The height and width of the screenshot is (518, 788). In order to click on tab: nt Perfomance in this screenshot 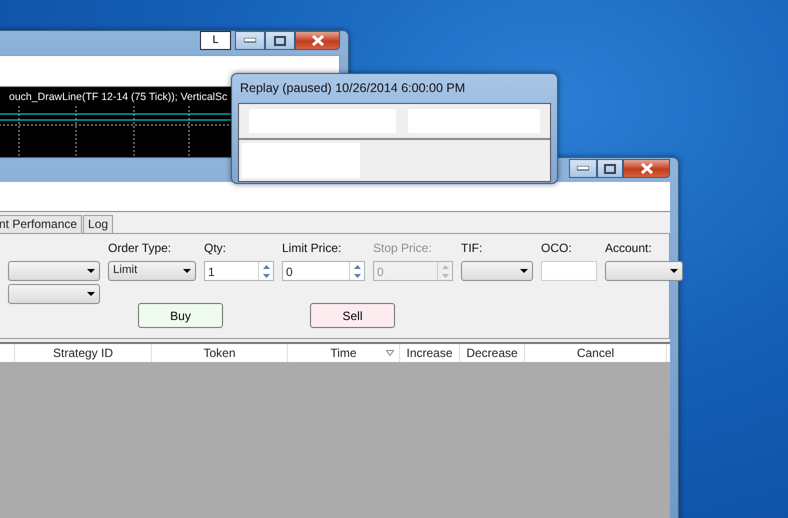, I will do `click(41, 224)`.